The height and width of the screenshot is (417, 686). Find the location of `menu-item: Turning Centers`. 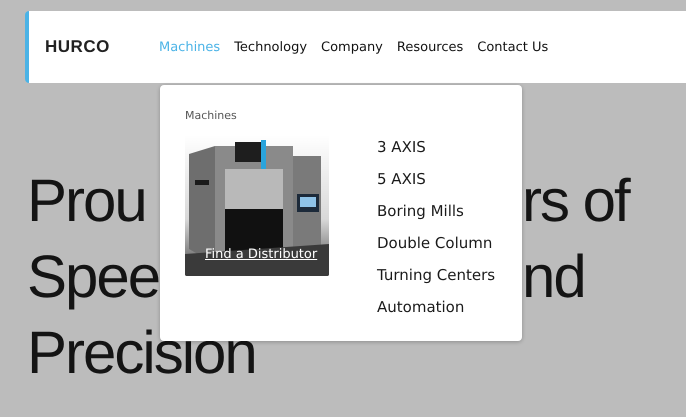

menu-item: Turning Centers is located at coordinates (436, 275).